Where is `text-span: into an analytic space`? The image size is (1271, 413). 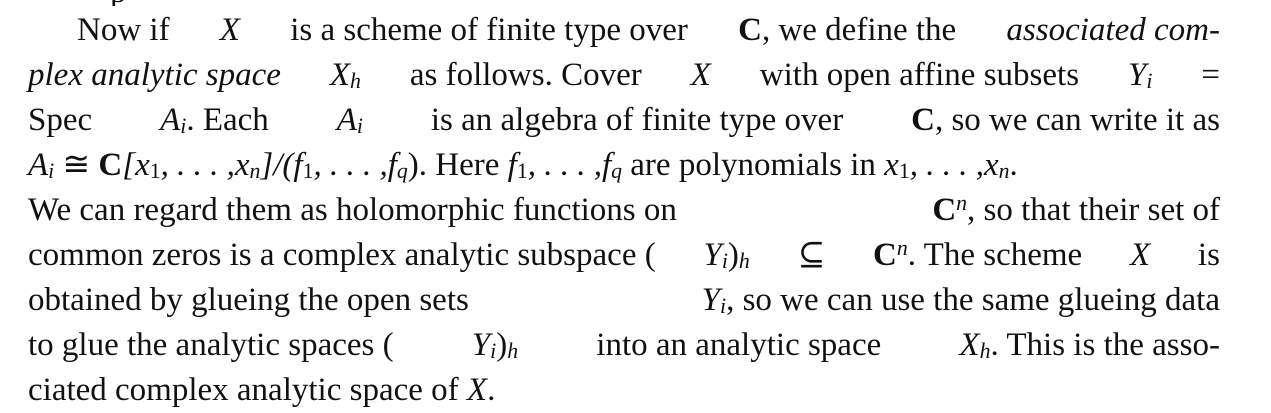 text-span: into an analytic space is located at coordinates (739, 345).